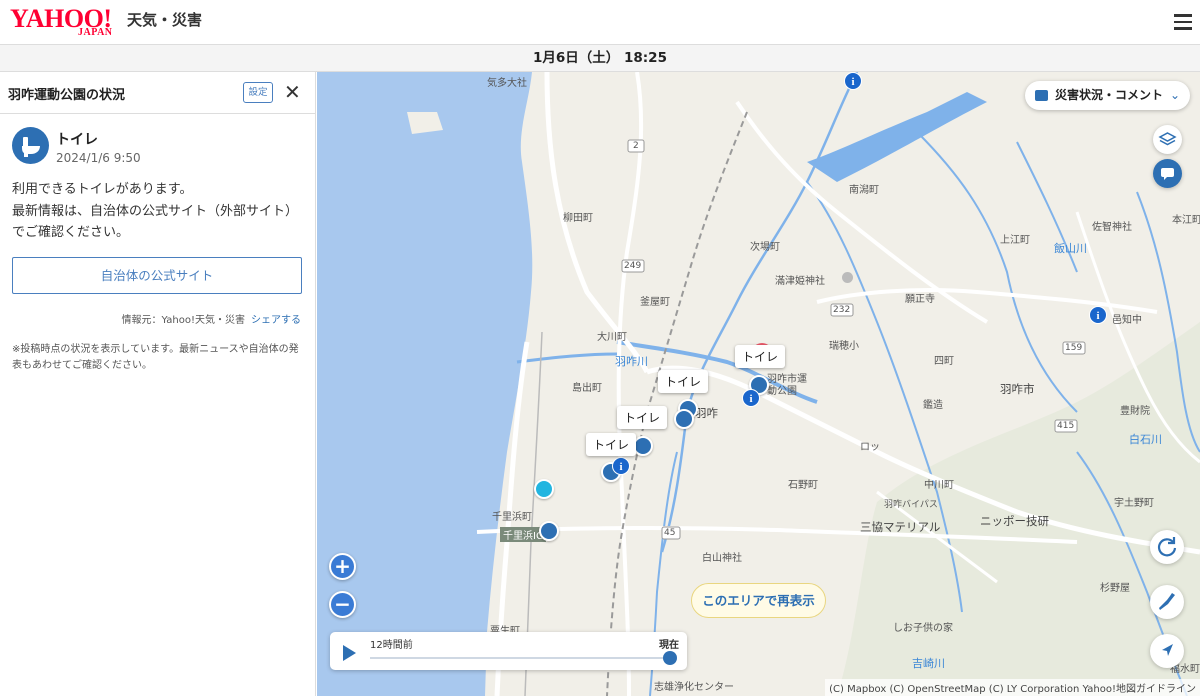  I want to click on info-source: 情報元：Yahoo!天気・災害 シェアする, so click(211, 318).